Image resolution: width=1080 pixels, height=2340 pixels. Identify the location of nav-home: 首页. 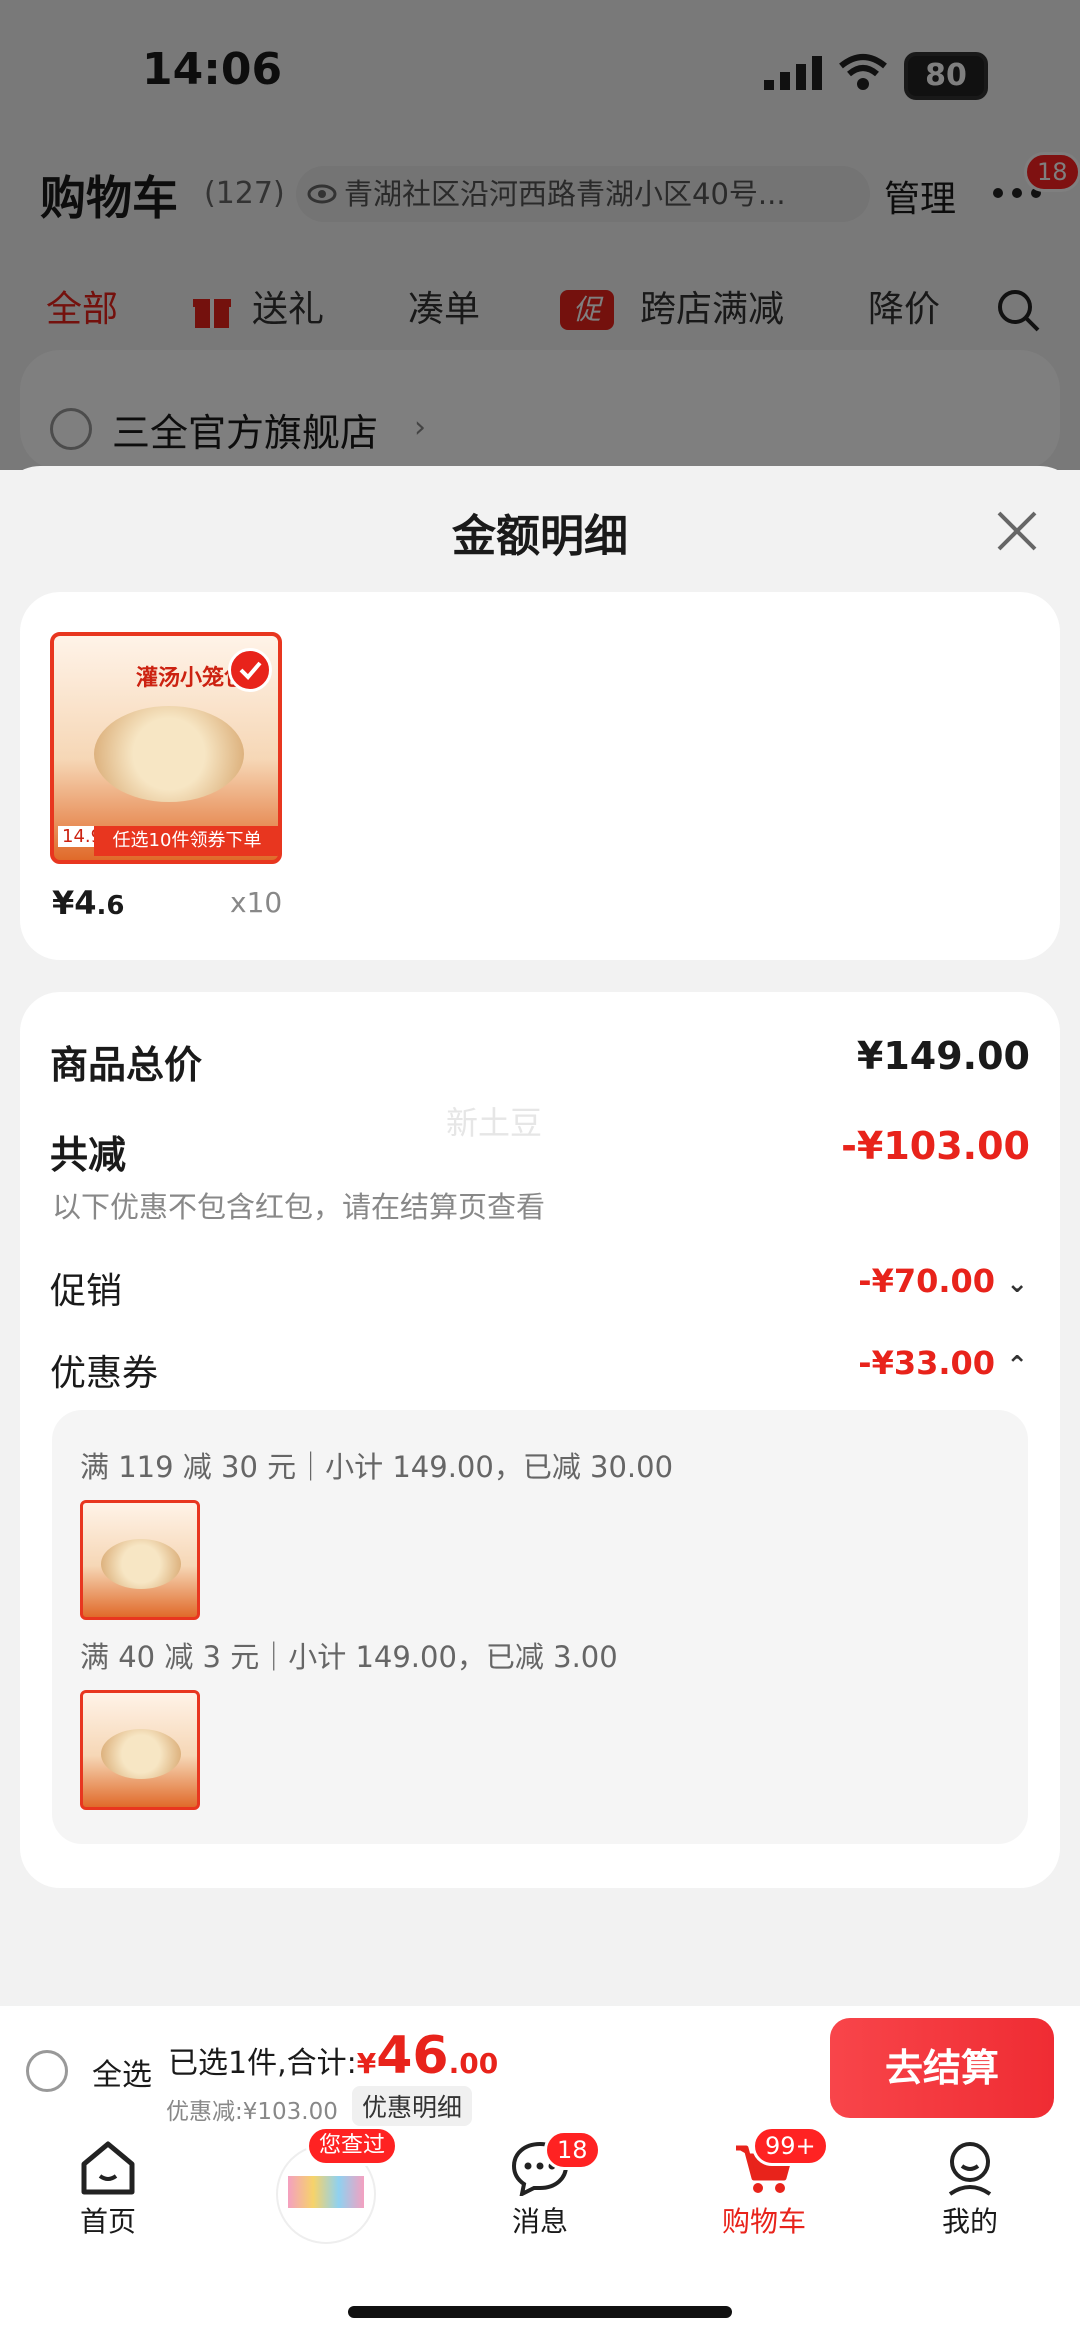
(108, 2190).